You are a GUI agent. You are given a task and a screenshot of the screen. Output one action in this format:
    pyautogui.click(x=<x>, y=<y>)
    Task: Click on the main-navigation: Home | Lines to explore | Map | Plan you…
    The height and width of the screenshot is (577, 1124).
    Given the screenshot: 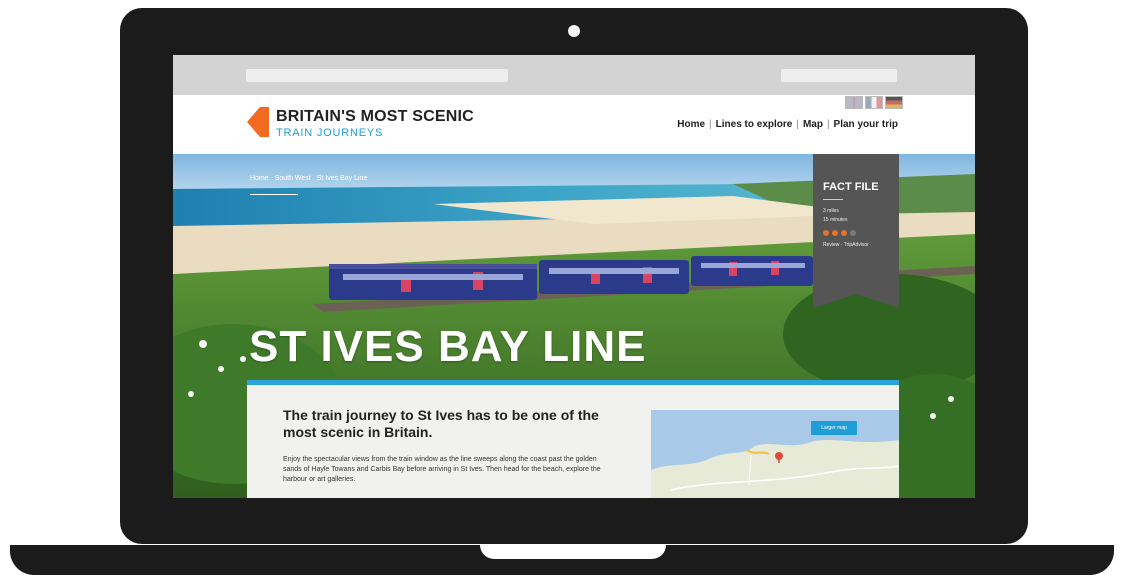 What is the action you would take?
    pyautogui.click(x=787, y=124)
    